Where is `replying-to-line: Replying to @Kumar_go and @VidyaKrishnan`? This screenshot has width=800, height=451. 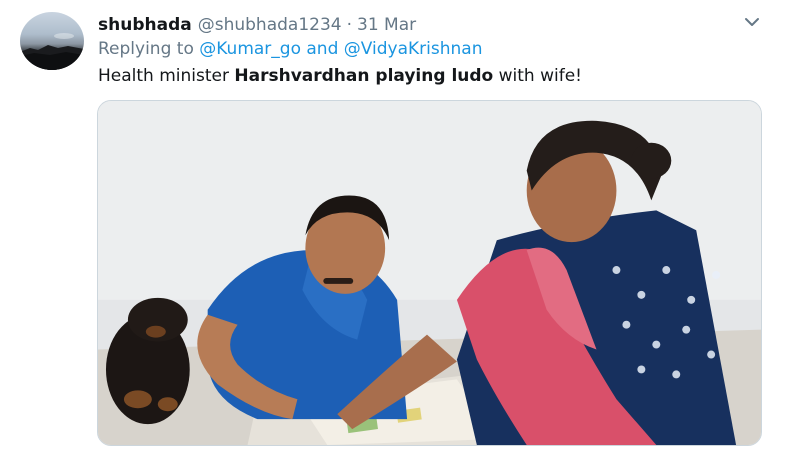
replying-to-line: Replying to @Kumar_go and @VidyaKrishnan is located at coordinates (290, 49).